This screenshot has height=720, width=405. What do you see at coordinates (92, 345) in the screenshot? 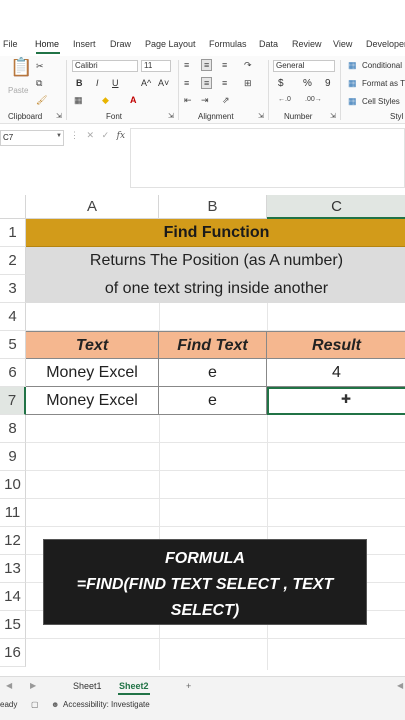
I see `header-cell-text: Text` at bounding box center [92, 345].